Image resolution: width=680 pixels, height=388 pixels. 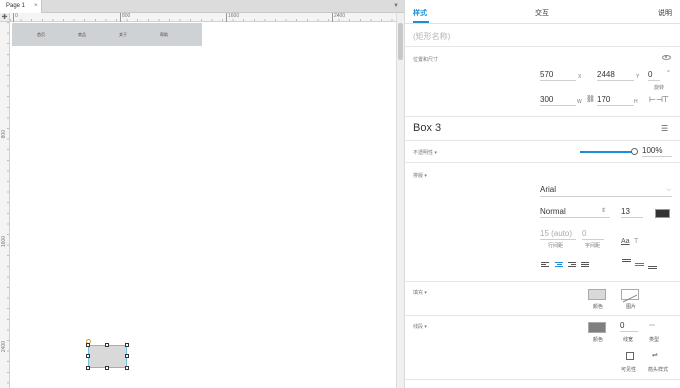 What do you see at coordinates (639, 266) in the screenshot?
I see `valign-middle-icon` at bounding box center [639, 266].